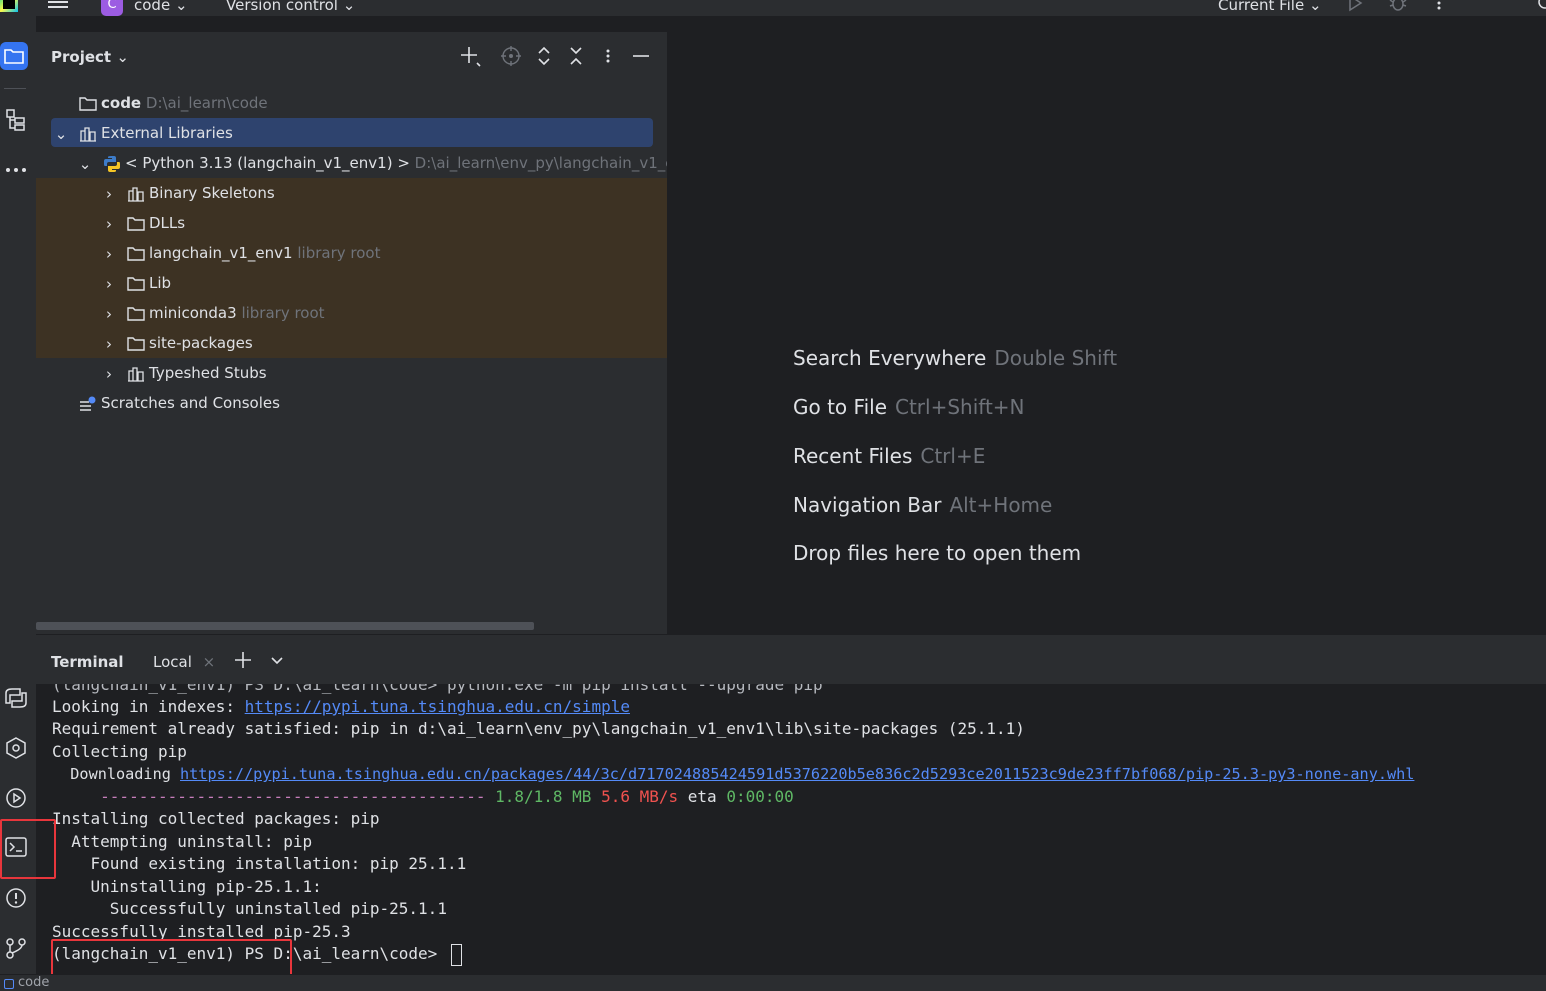 The height and width of the screenshot is (991, 1546). Describe the element at coordinates (840, 407) in the screenshot. I see `tip-label: Go to File` at that location.